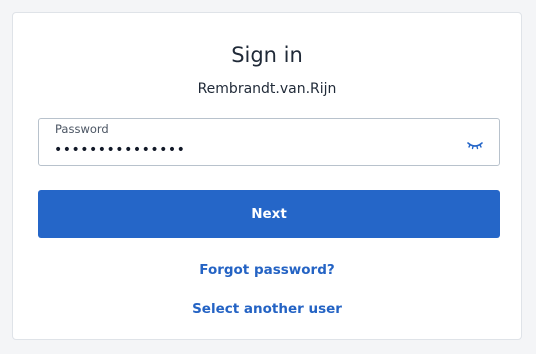 This screenshot has height=354, width=536. What do you see at coordinates (269, 214) in the screenshot?
I see `next-button: Next` at bounding box center [269, 214].